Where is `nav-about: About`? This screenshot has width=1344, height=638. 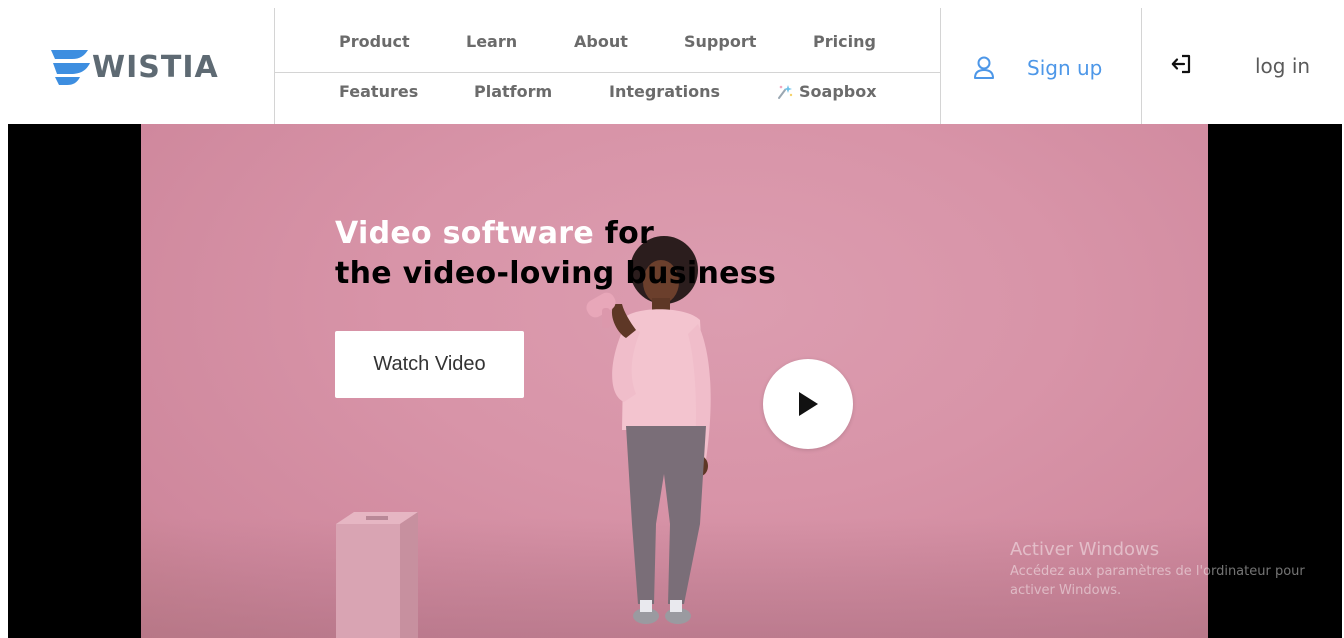 nav-about: About is located at coordinates (601, 41).